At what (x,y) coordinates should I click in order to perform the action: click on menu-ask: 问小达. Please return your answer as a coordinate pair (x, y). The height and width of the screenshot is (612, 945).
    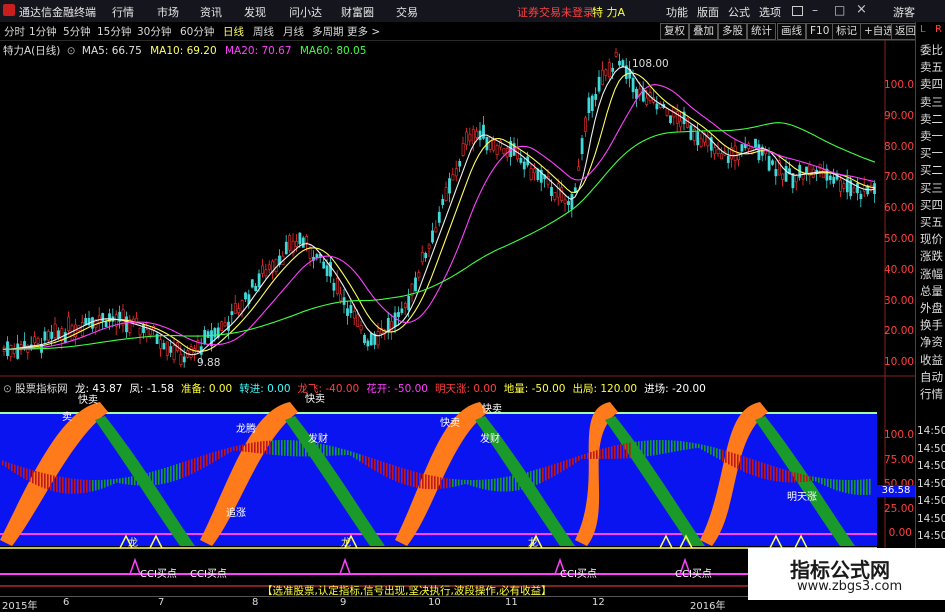
    Looking at the image, I should click on (305, 12).